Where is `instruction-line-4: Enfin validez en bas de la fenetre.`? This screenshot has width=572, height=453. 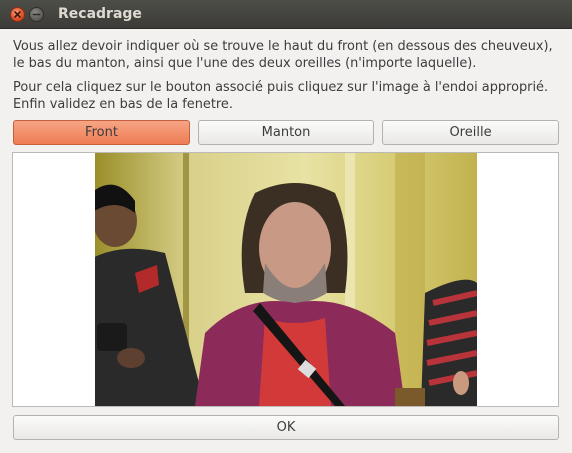 instruction-line-4: Enfin validez en bas de la fenetre. is located at coordinates (123, 104).